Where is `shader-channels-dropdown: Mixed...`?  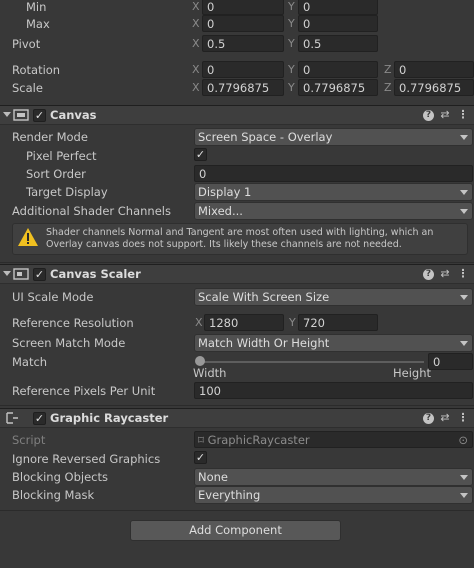 shader-channels-dropdown: Mixed... is located at coordinates (333, 211).